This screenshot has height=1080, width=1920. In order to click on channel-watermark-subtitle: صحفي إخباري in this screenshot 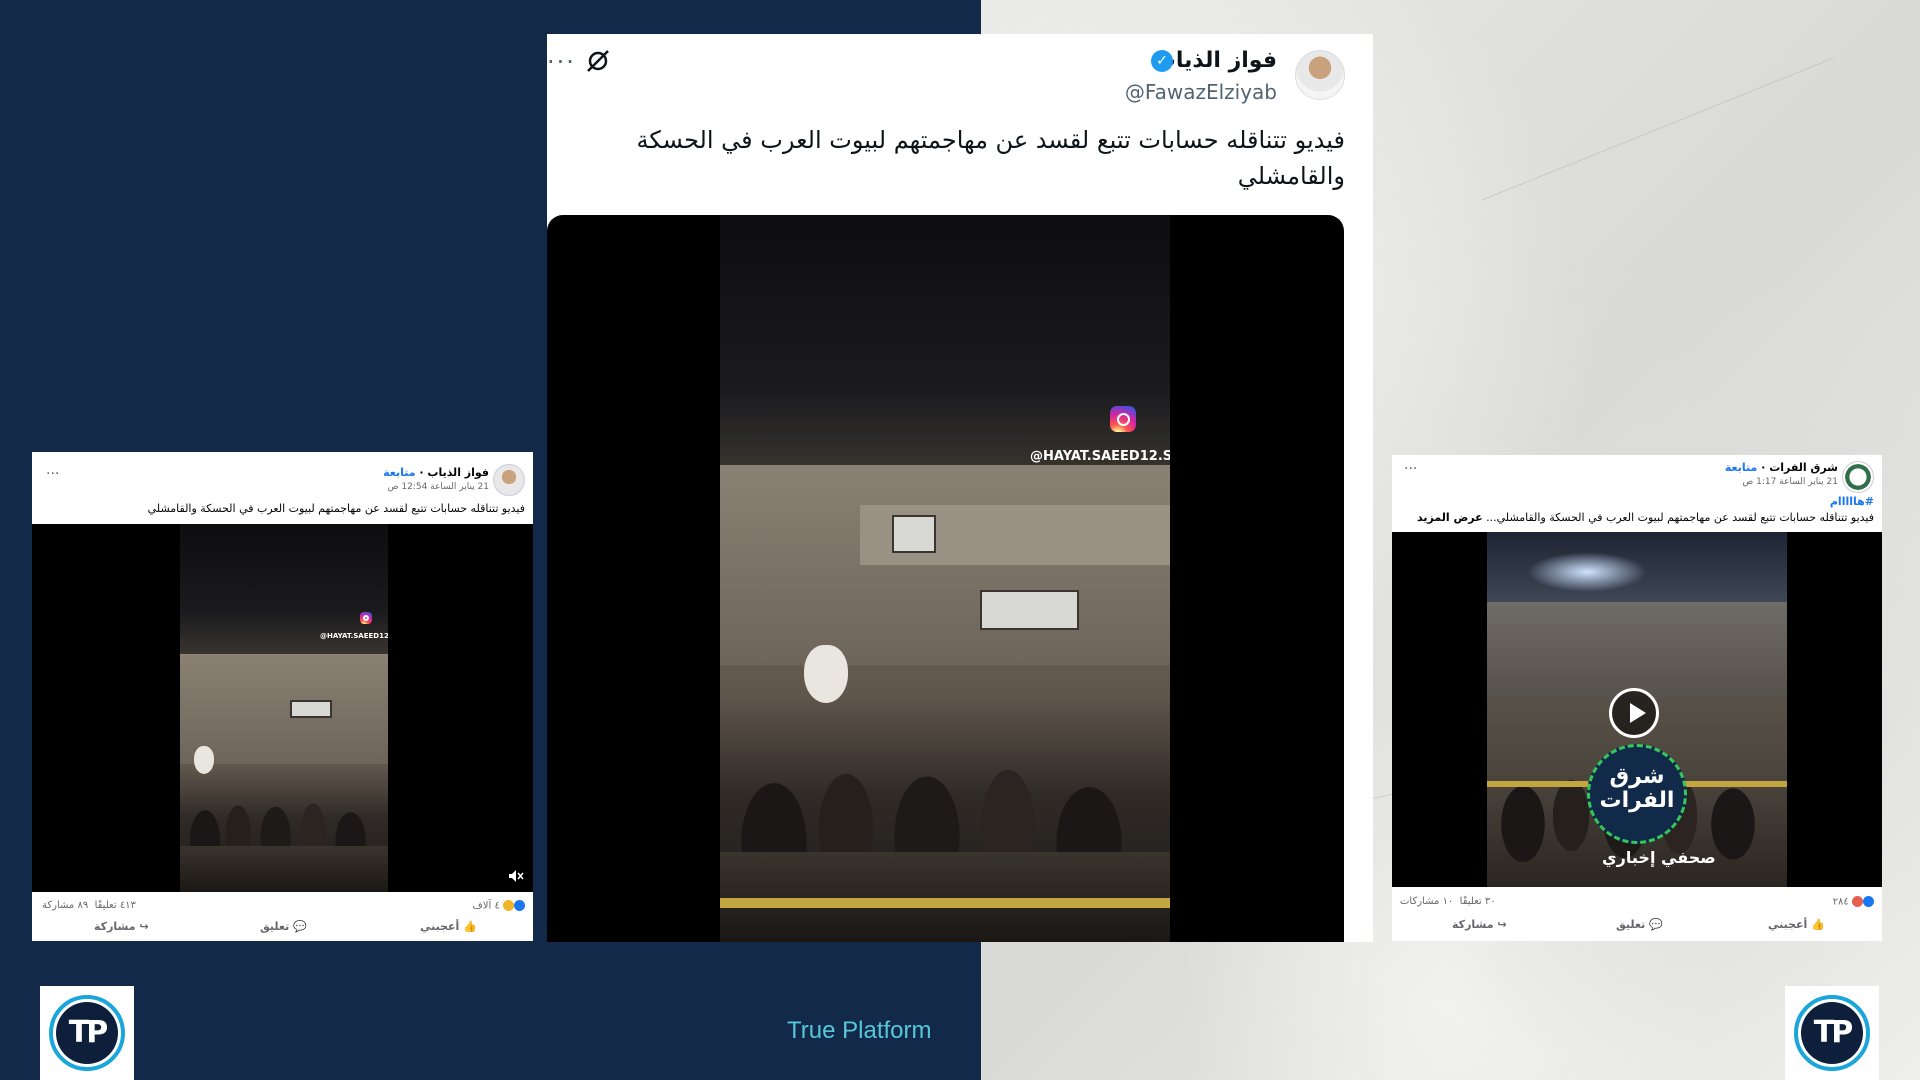, I will do `click(1659, 857)`.